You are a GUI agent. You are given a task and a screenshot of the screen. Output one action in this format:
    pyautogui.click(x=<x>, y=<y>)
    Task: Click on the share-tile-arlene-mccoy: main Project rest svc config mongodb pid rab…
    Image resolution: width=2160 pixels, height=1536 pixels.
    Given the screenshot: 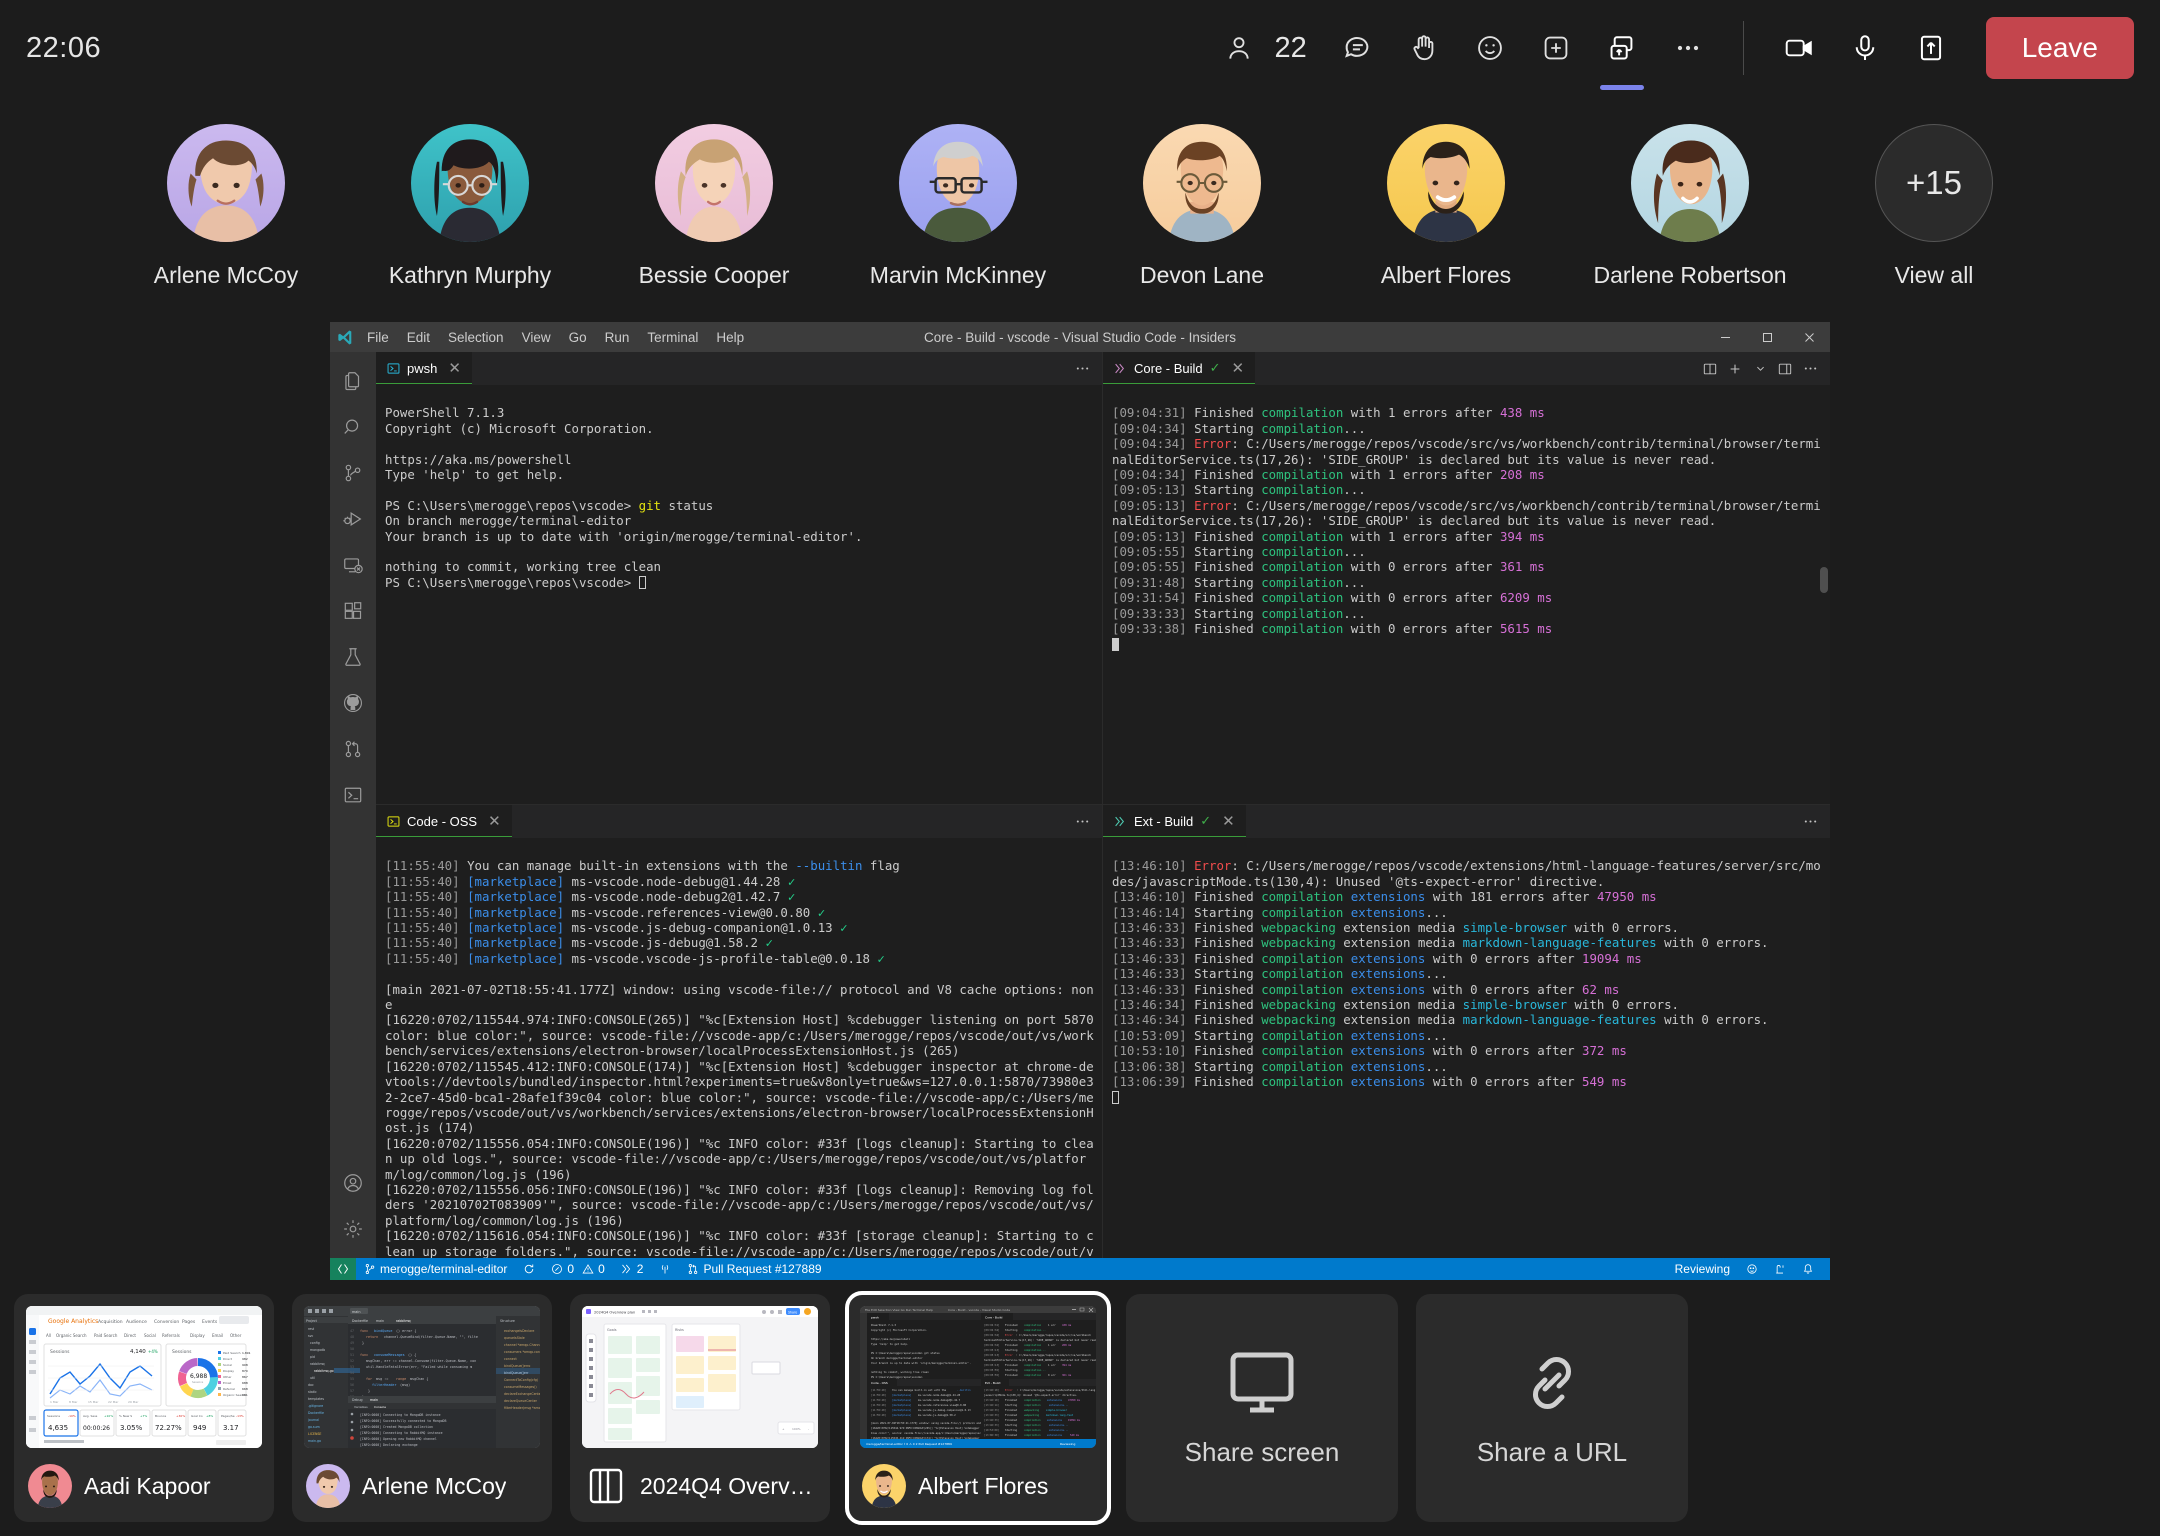 What is the action you would take?
    pyautogui.click(x=422, y=1408)
    